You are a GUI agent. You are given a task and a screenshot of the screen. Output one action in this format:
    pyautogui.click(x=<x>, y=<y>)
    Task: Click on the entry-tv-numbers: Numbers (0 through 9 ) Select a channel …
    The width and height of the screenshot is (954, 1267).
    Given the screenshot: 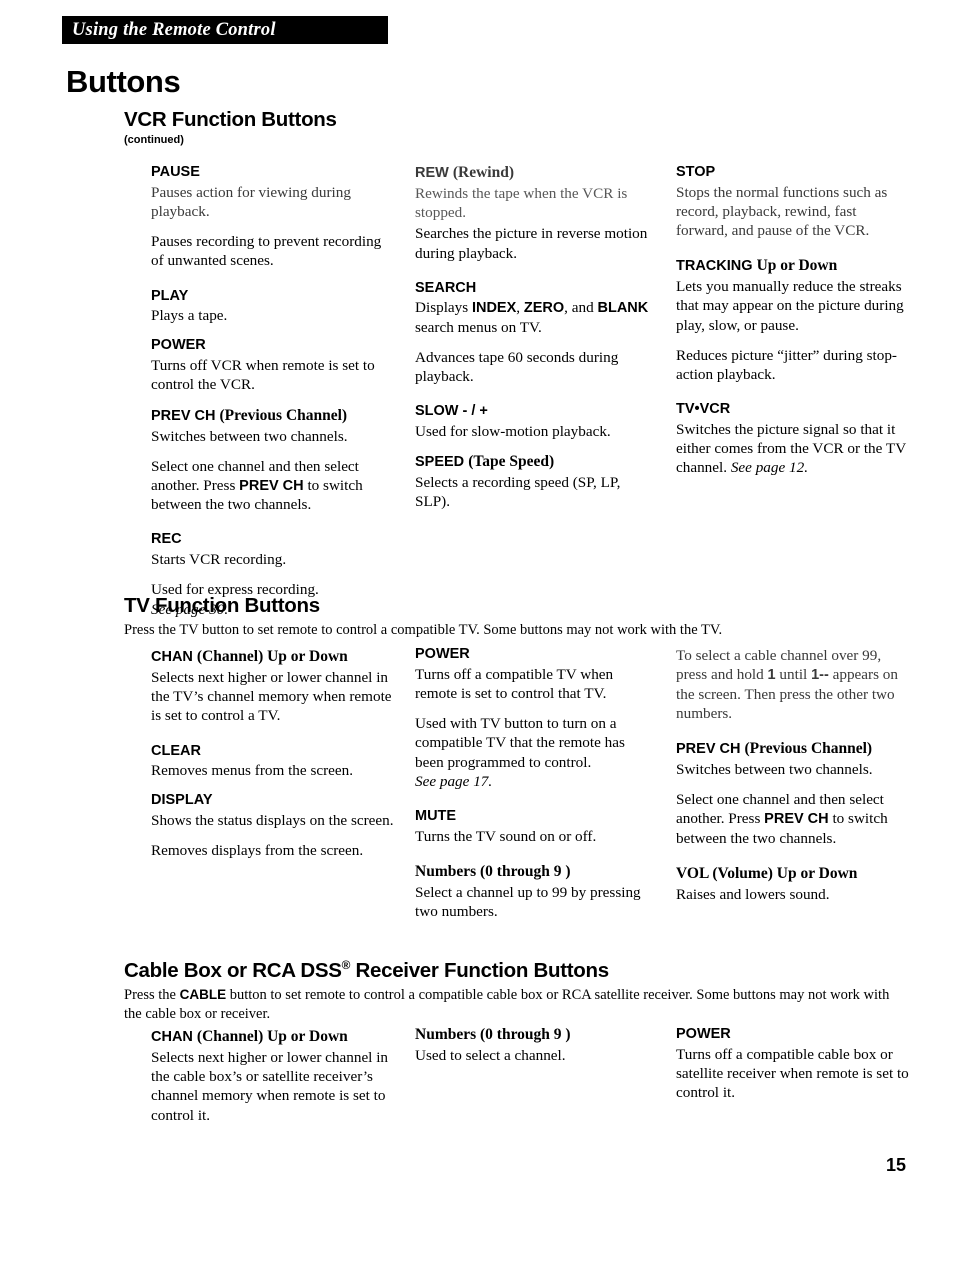 What is the action you would take?
    pyautogui.click(x=535, y=892)
    